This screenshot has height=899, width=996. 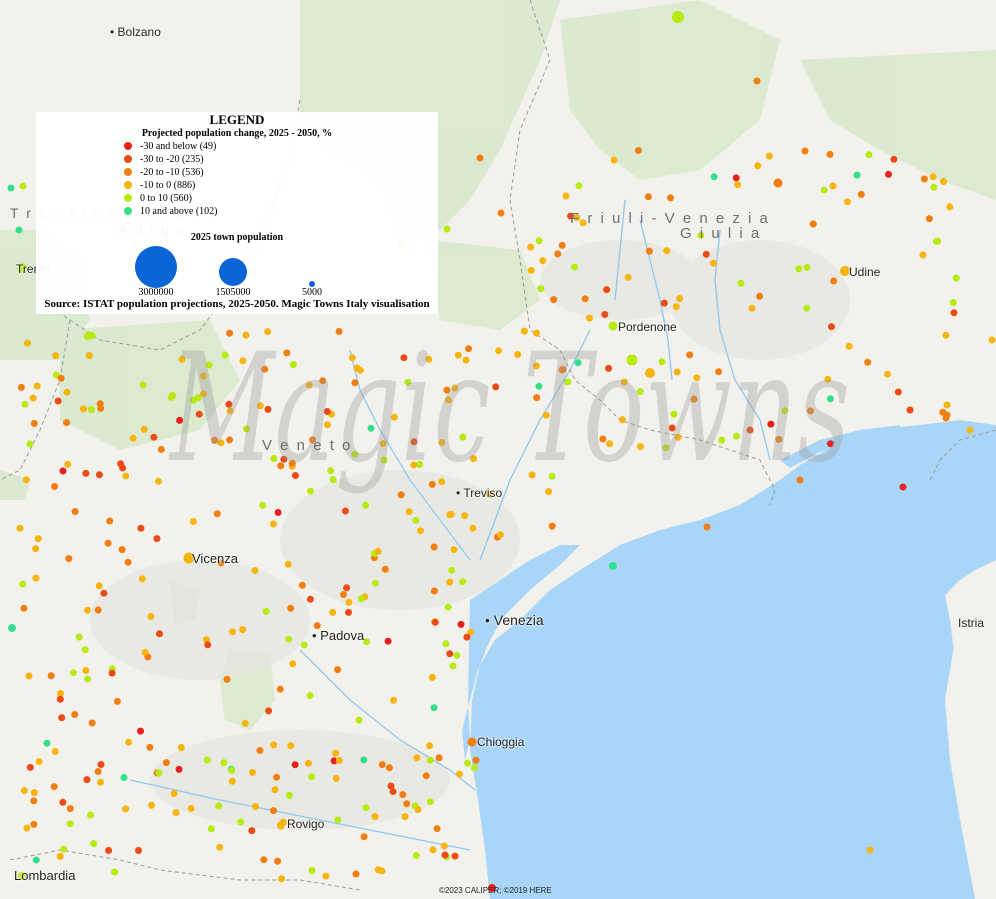 What do you see at coordinates (338, 635) in the screenshot?
I see `place-label-padova: • Padova` at bounding box center [338, 635].